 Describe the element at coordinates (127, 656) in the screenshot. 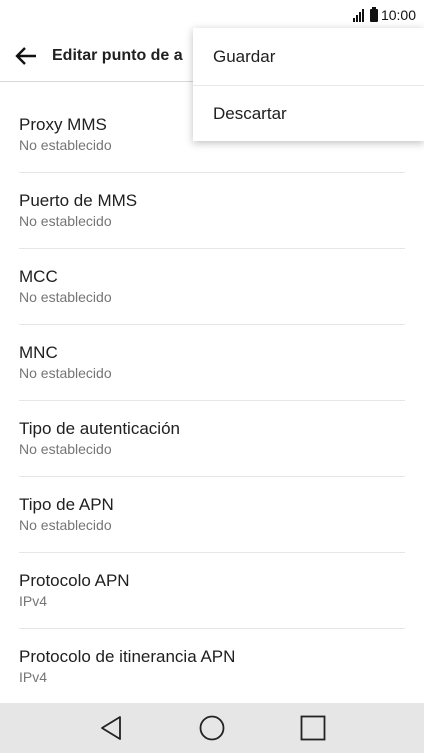

I see `item-title: Protocolo de itinerancia APN` at that location.